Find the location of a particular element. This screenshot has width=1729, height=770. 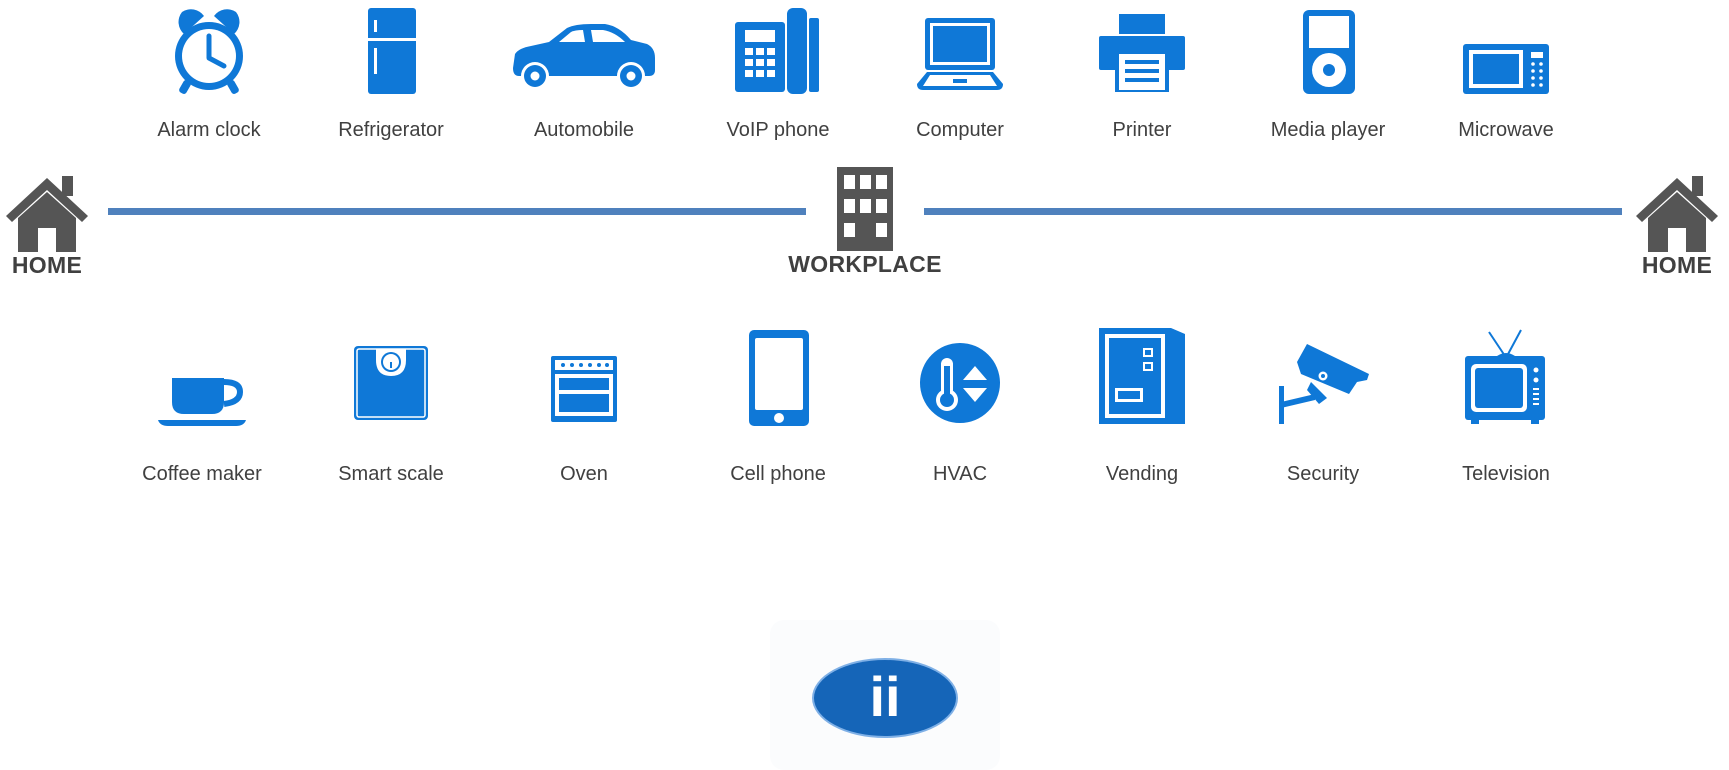

vending-machine-icon is located at coordinates (1142, 376).